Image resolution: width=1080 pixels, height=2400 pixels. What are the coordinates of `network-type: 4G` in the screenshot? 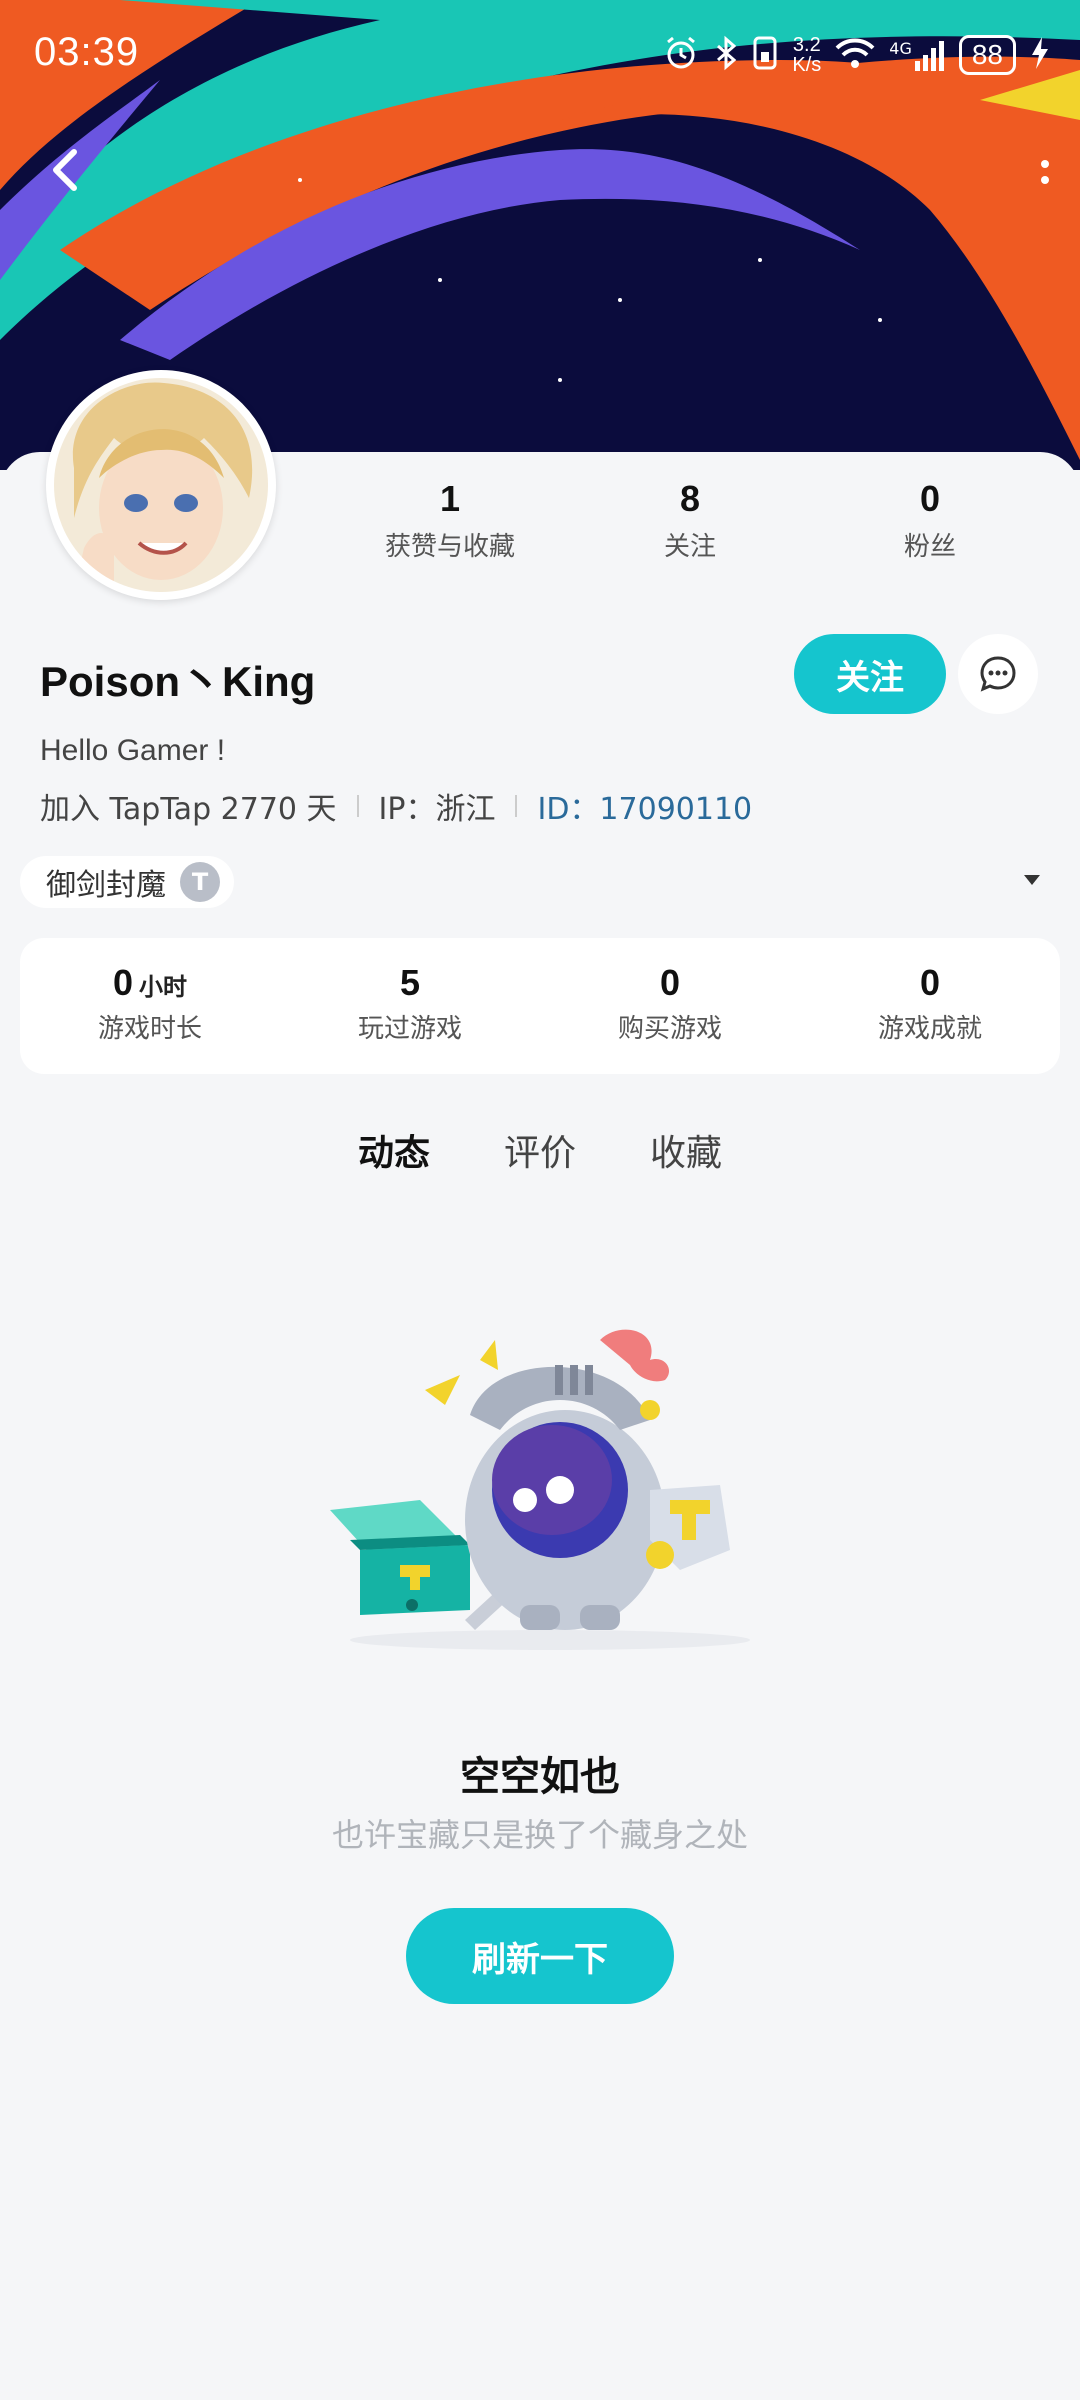 It's located at (900, 48).